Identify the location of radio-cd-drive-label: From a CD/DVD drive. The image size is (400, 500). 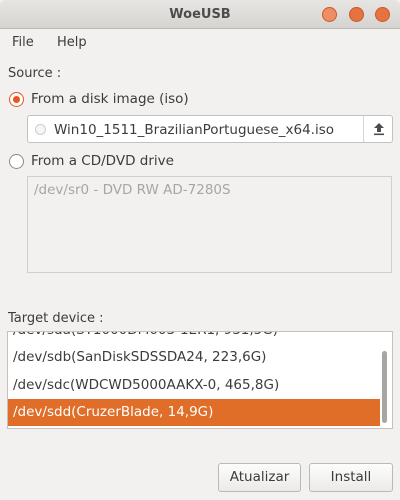
(102, 161).